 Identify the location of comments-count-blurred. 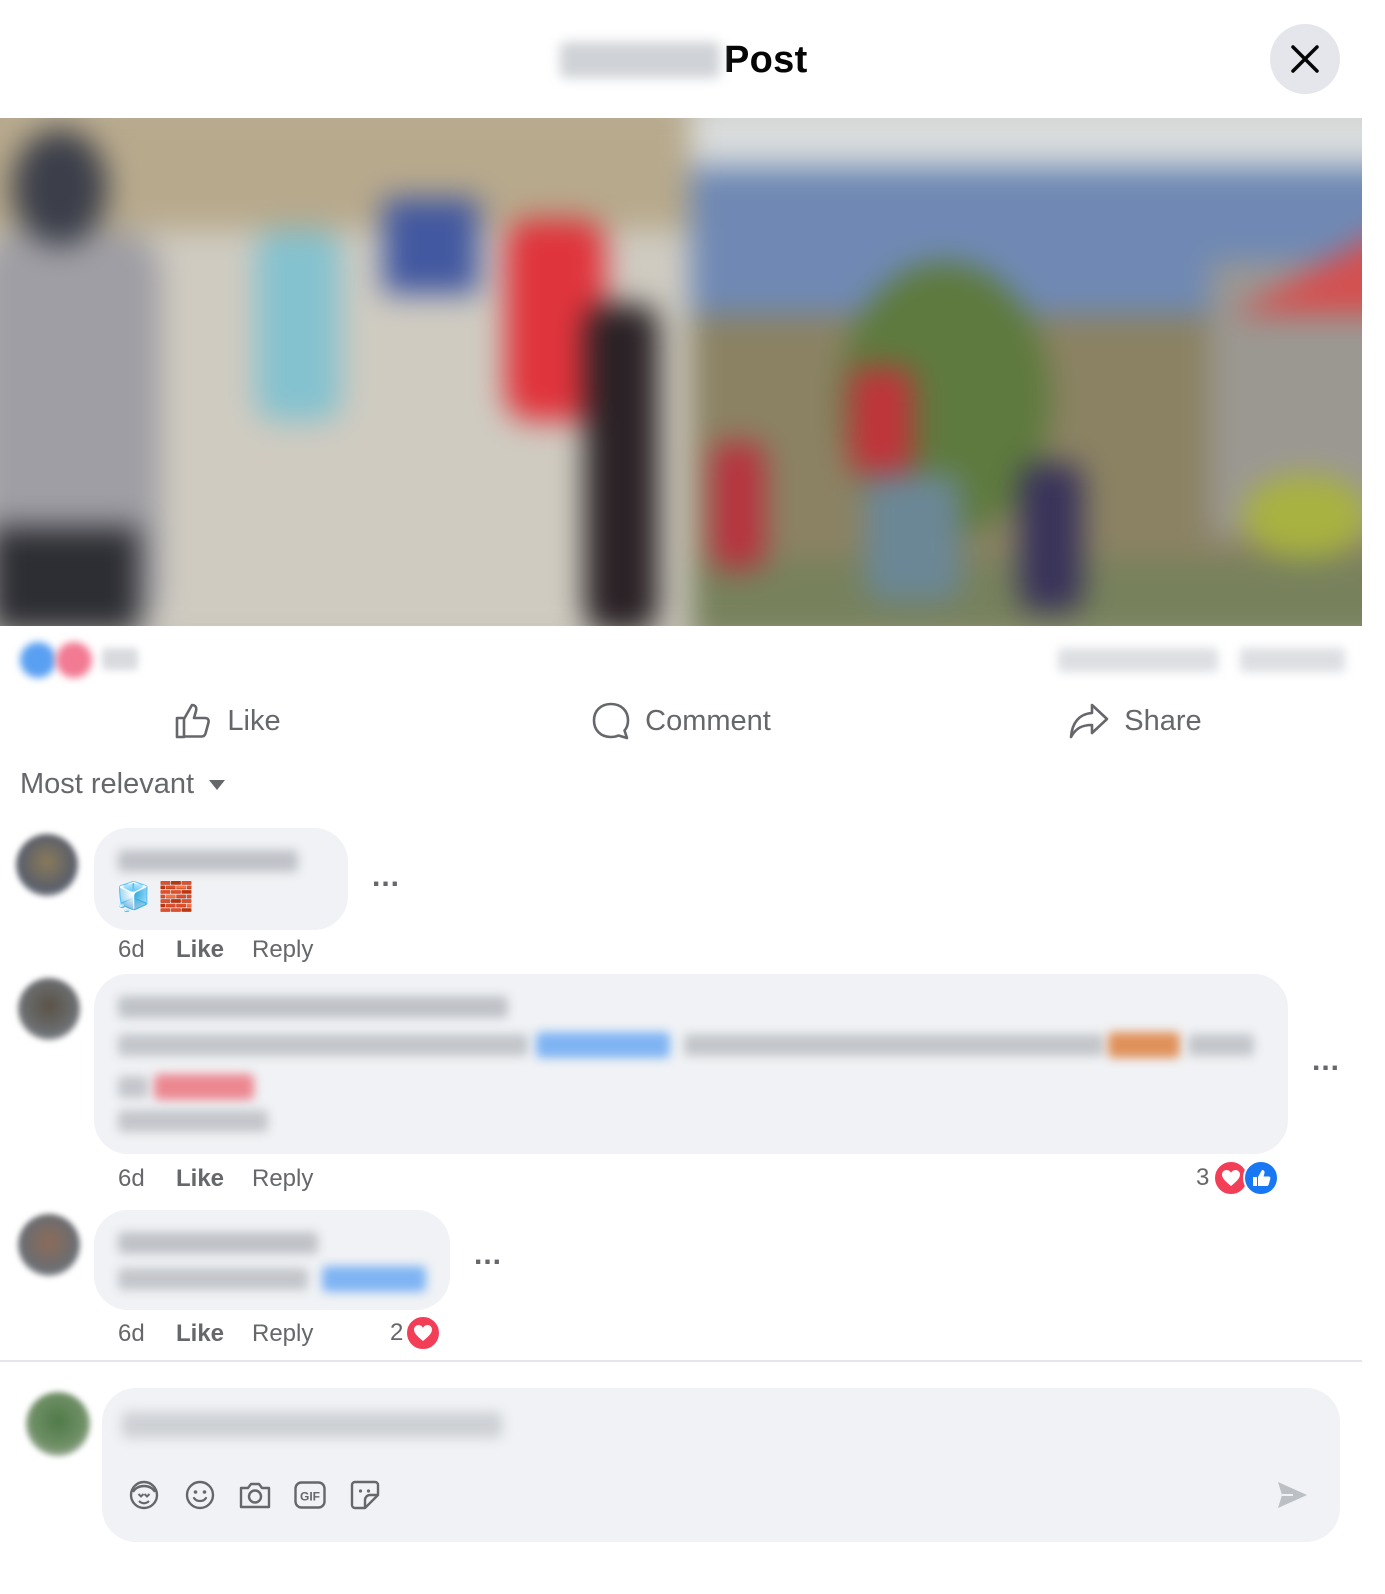
(1138, 660).